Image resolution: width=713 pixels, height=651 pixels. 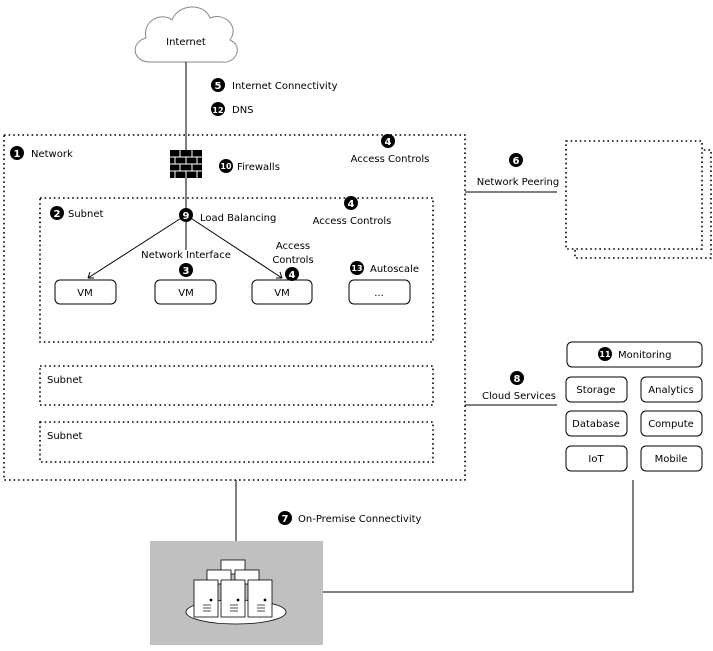 I want to click on badge-6: 6, so click(x=516, y=160).